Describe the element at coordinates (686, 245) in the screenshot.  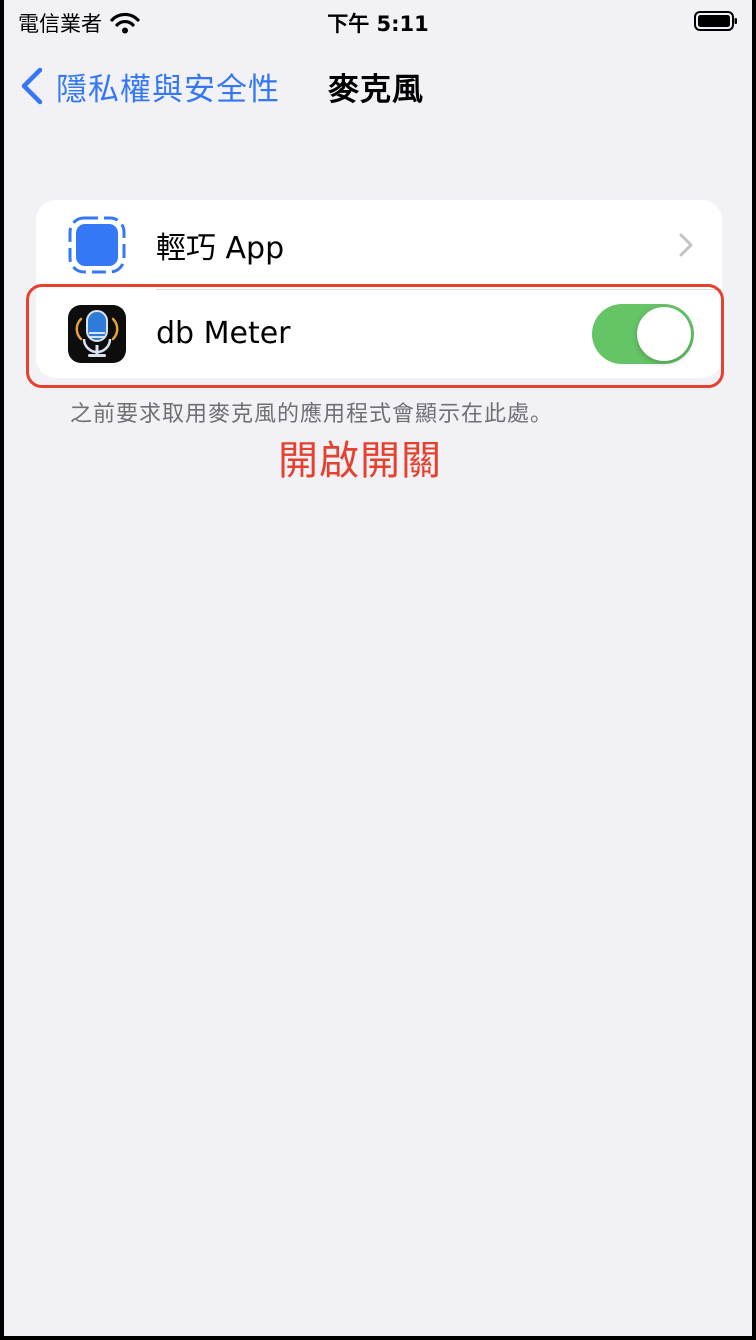
I see `chevron-right-icon` at that location.